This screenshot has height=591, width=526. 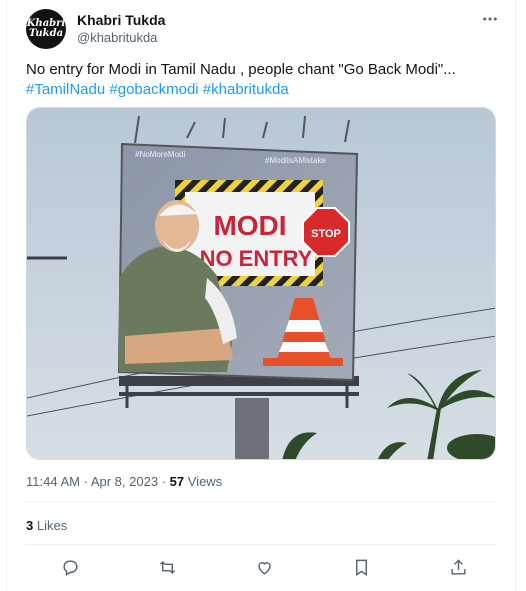 I want to click on sign-line-2: NO ENTRY, so click(x=256, y=258).